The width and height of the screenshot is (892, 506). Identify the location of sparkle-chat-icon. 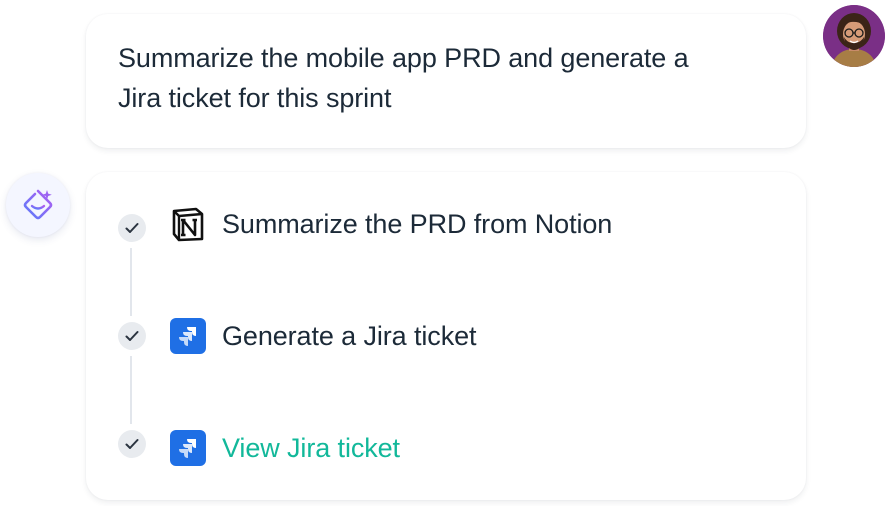
(38, 204).